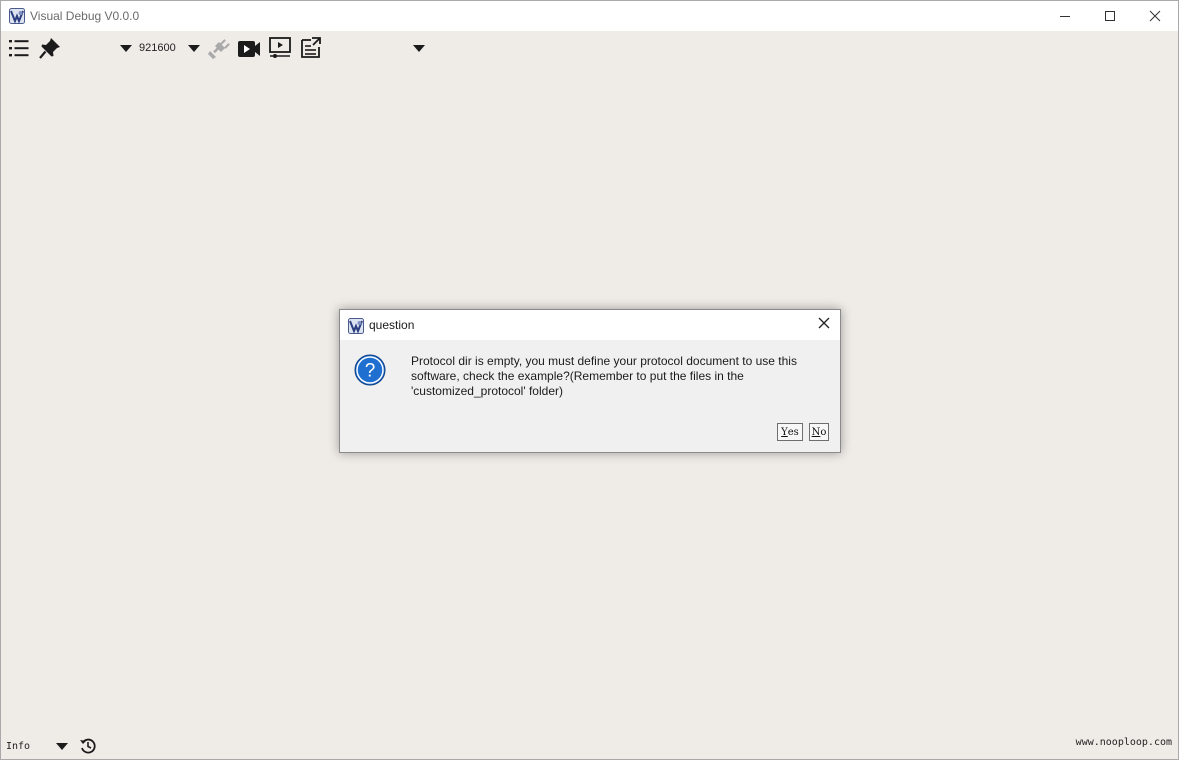 Image resolution: width=1179 pixels, height=760 pixels. Describe the element at coordinates (1124, 742) in the screenshot. I see `website-link: www.nooploop.com` at that location.